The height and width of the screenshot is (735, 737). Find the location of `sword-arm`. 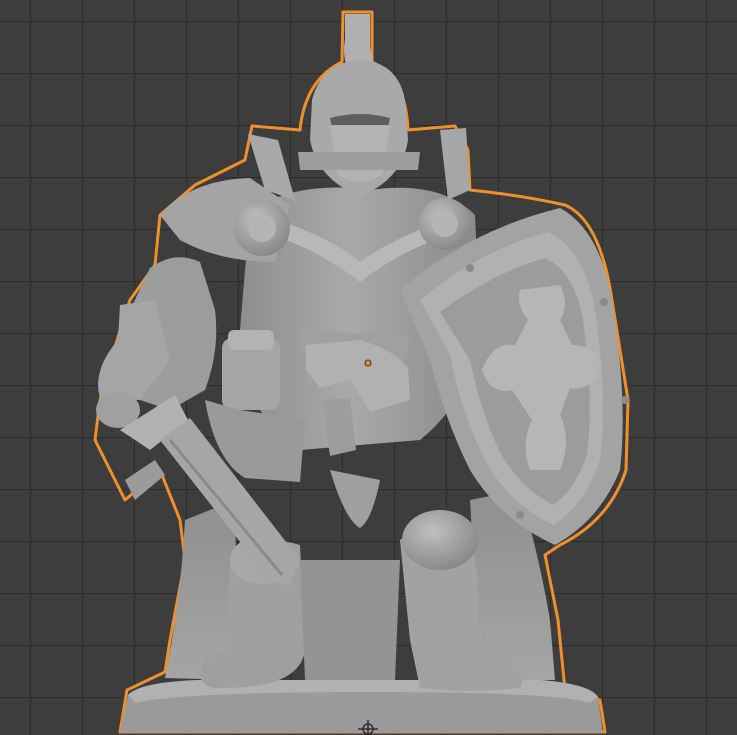

sword-arm is located at coordinates (156, 342).